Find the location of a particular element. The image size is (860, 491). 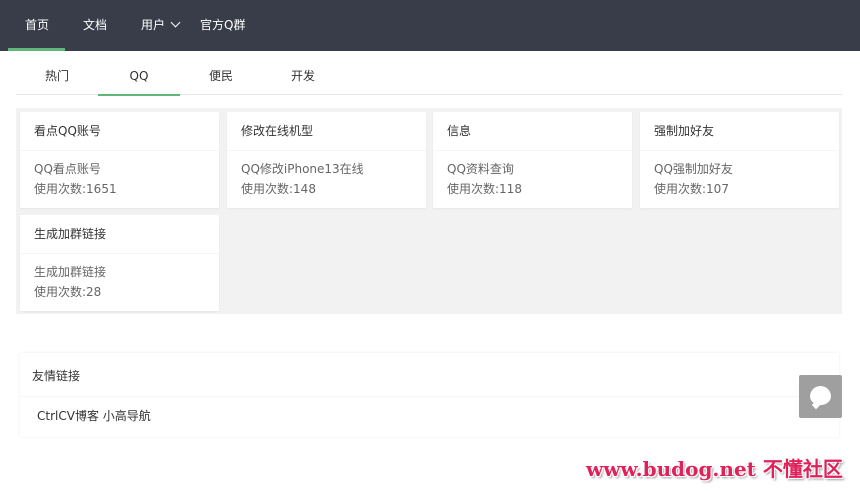

tab-convenience: 便民 is located at coordinates (221, 77).